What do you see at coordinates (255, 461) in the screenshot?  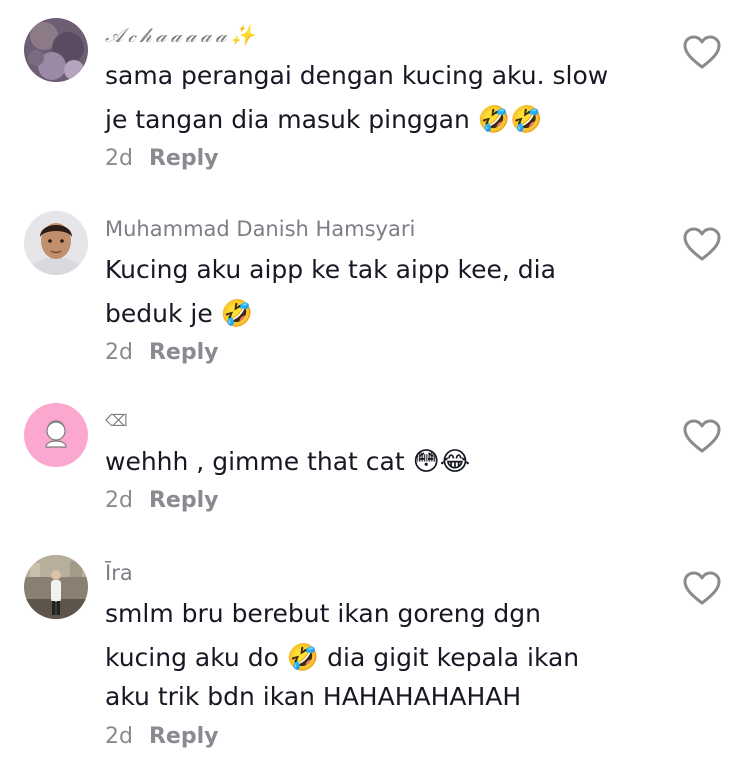 I see `comment-text-span: wehhh , gimme that cat` at bounding box center [255, 461].